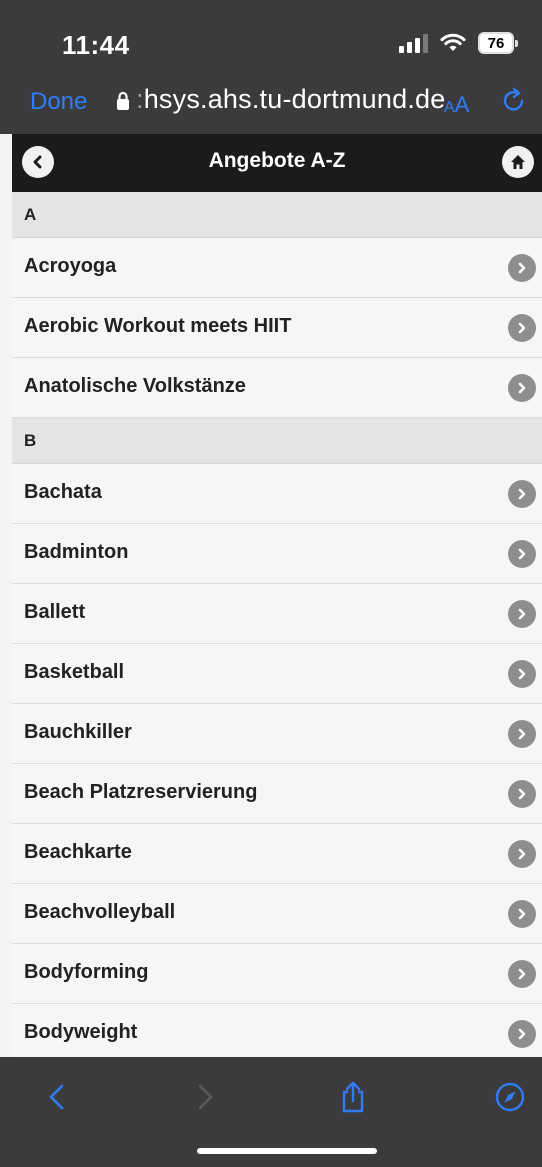 The height and width of the screenshot is (1167, 542). Describe the element at coordinates (58, 102) in the screenshot. I see `done-button: Done` at that location.